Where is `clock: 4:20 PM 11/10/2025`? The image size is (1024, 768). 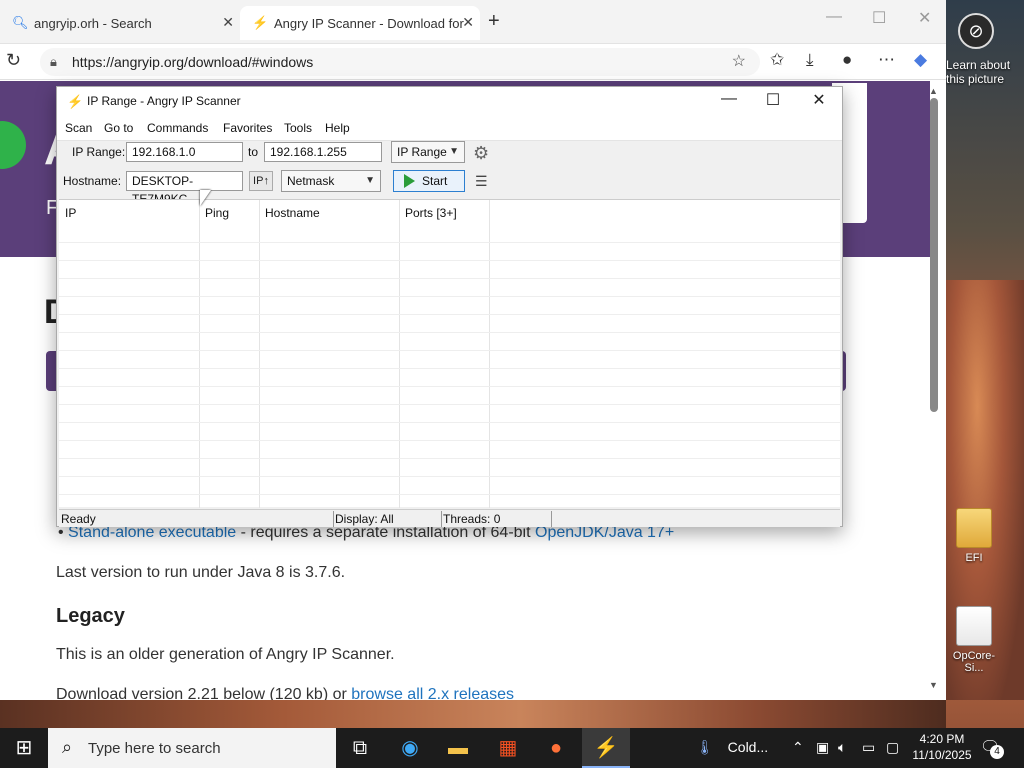
clock: 4:20 PM 11/10/2025 is located at coordinates (942, 747).